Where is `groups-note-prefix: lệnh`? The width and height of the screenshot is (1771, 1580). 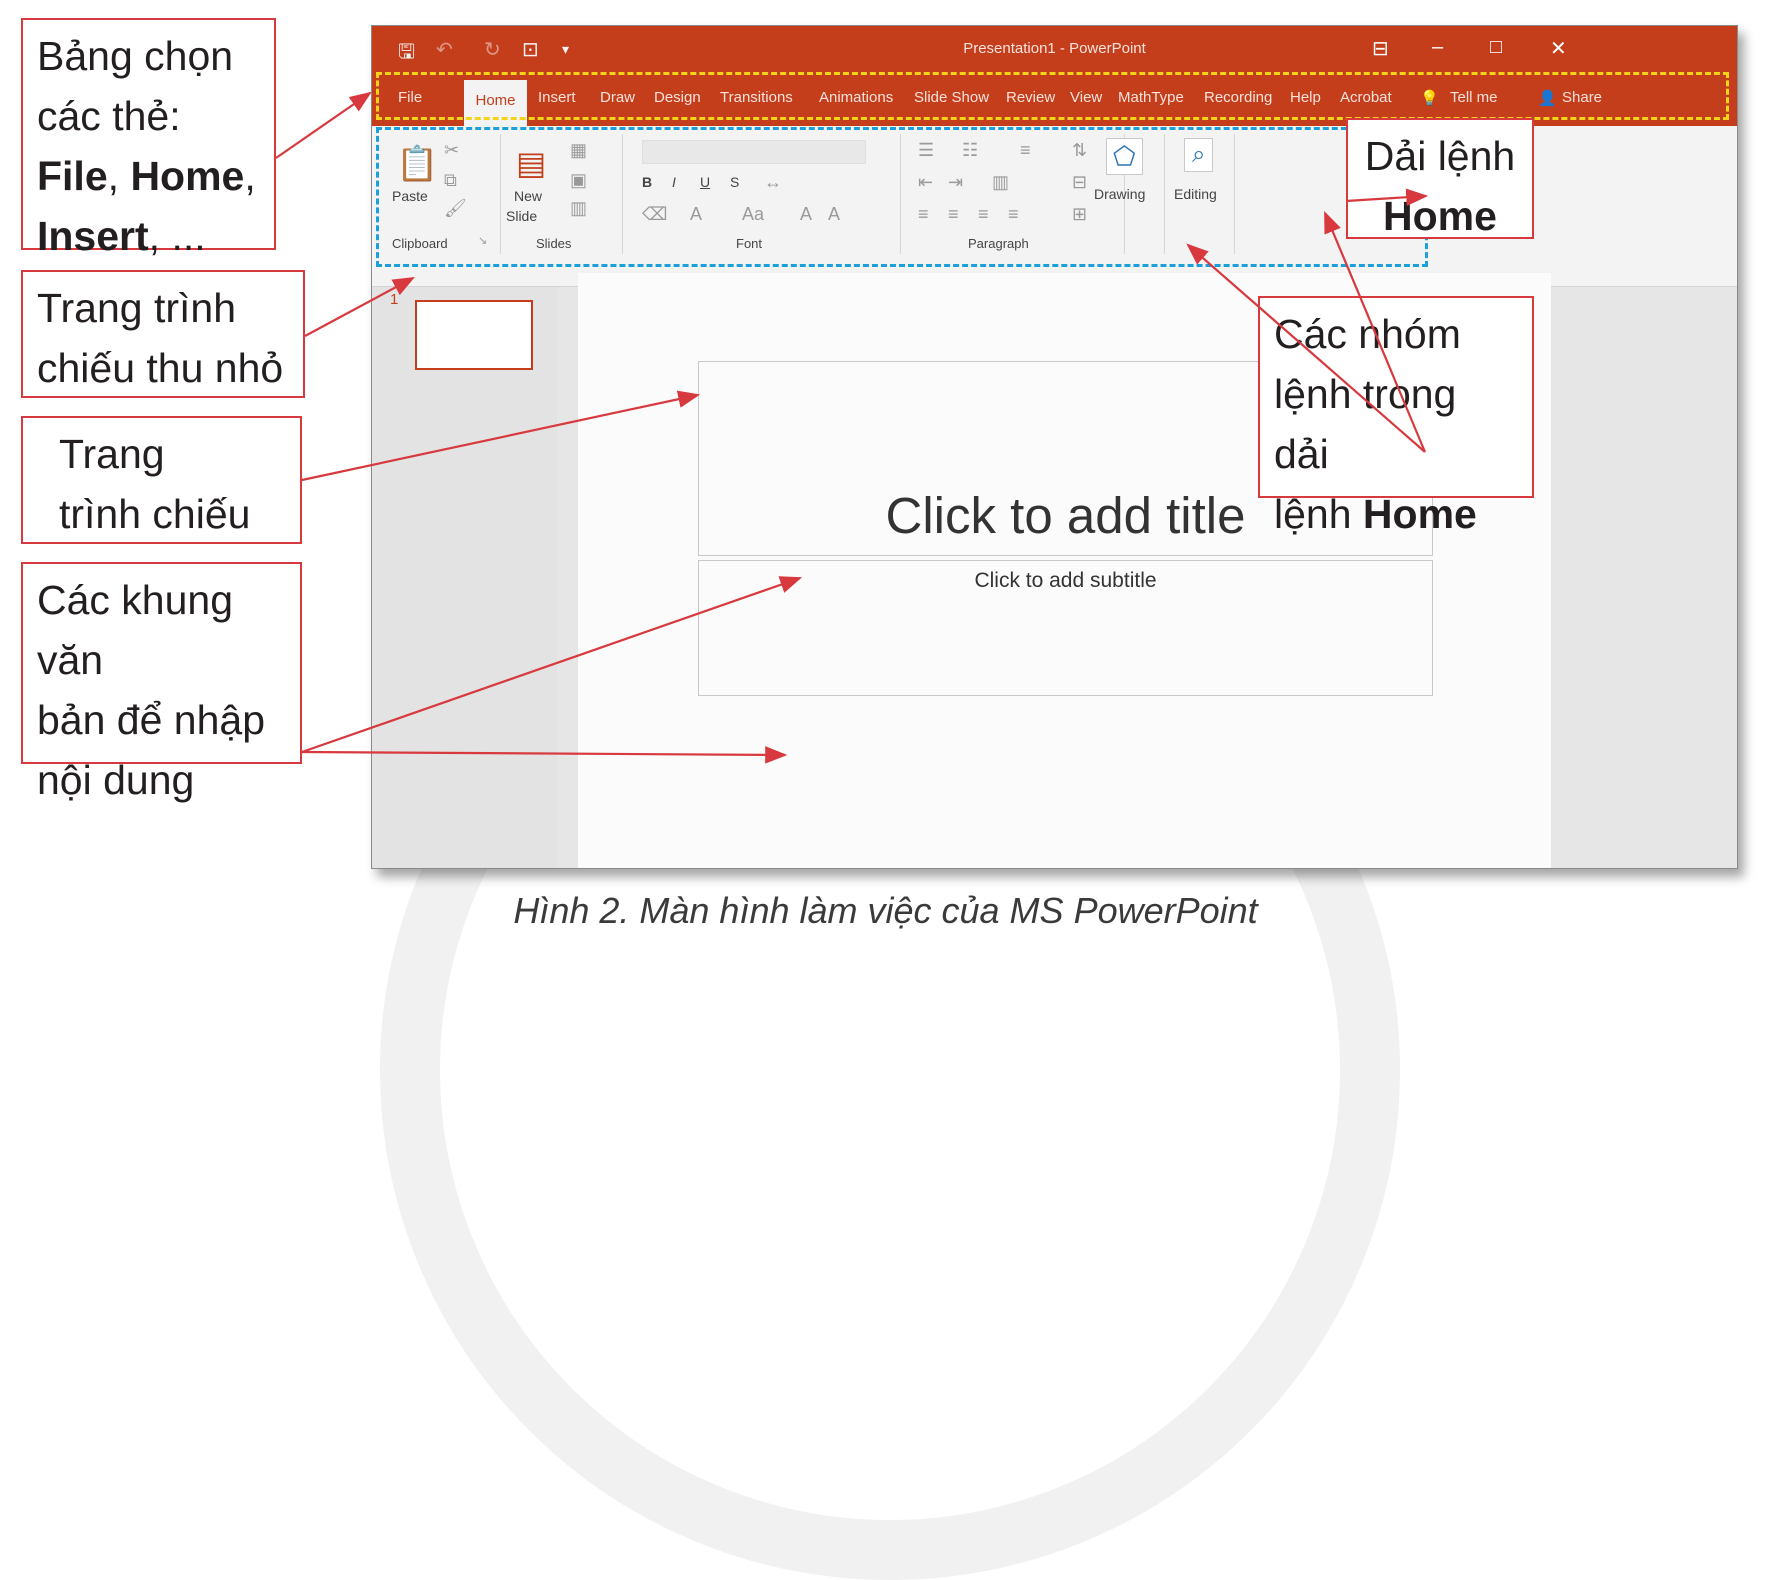
groups-note-prefix: lệnh is located at coordinates (1318, 514).